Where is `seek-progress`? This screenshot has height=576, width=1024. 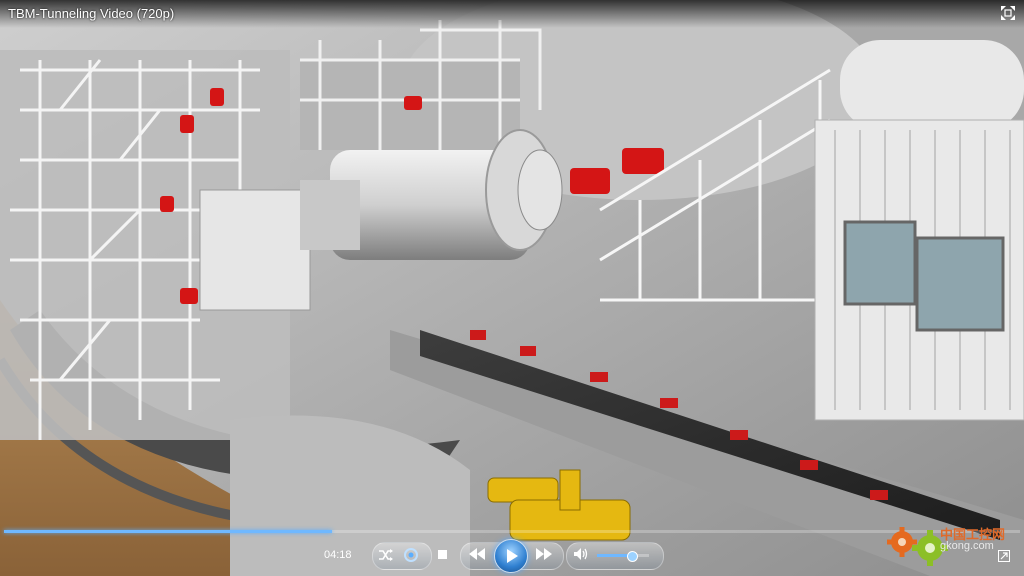
seek-progress is located at coordinates (168, 531).